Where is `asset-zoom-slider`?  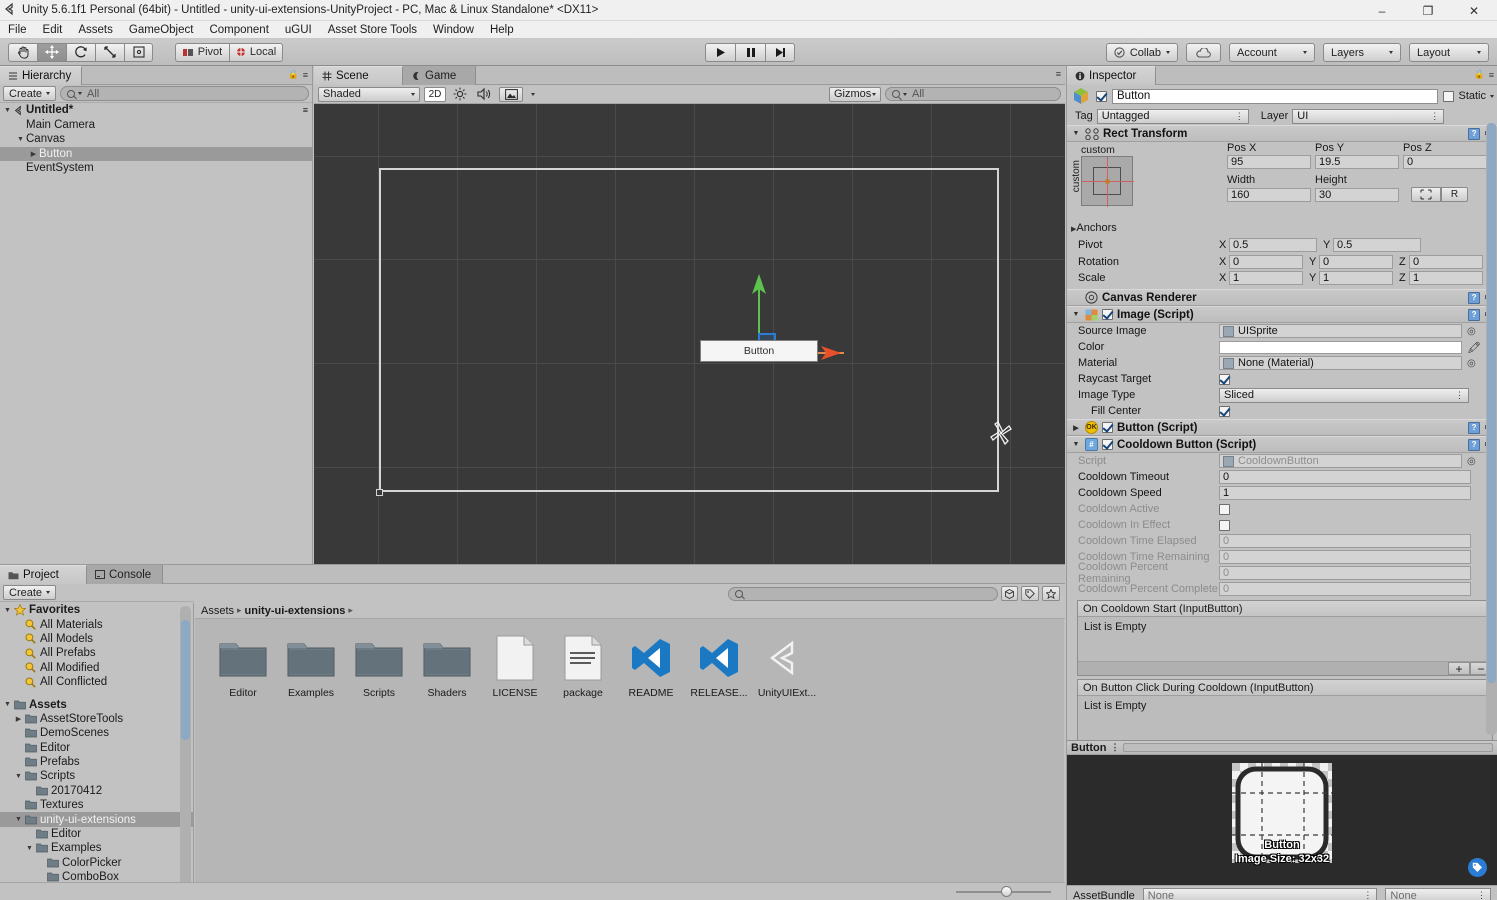 asset-zoom-slider is located at coordinates (1003, 892).